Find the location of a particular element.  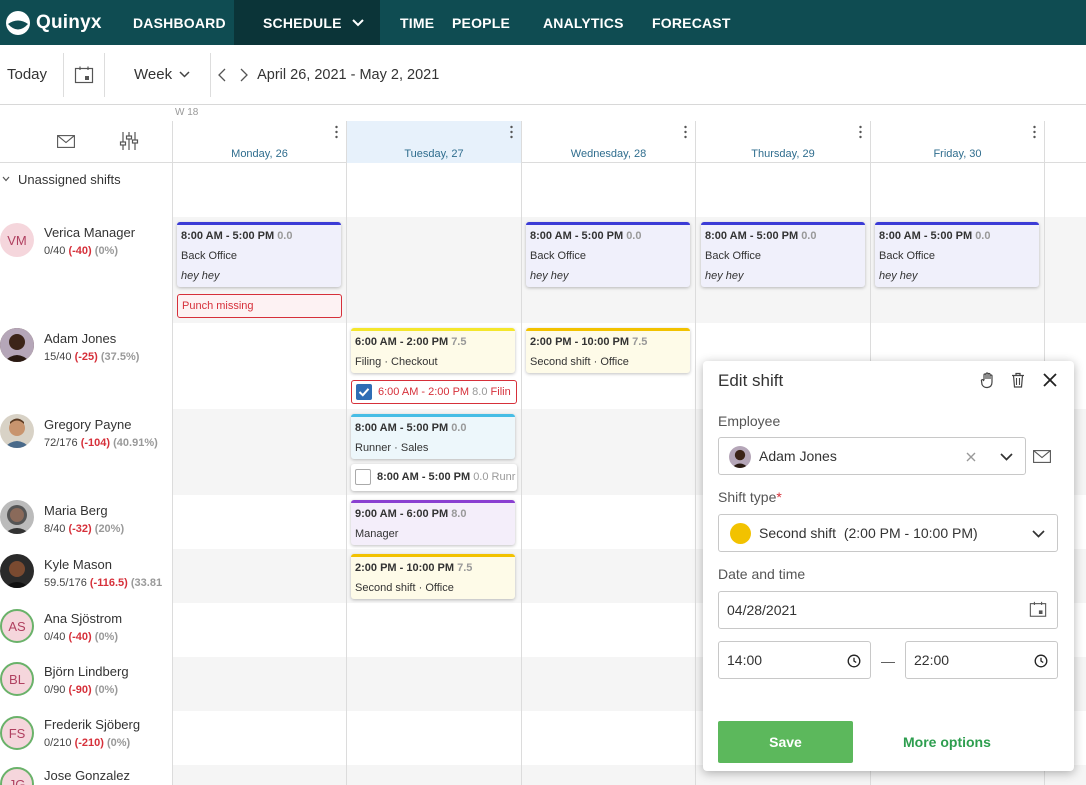

nav-people-label: PEOPLE is located at coordinates (481, 22).